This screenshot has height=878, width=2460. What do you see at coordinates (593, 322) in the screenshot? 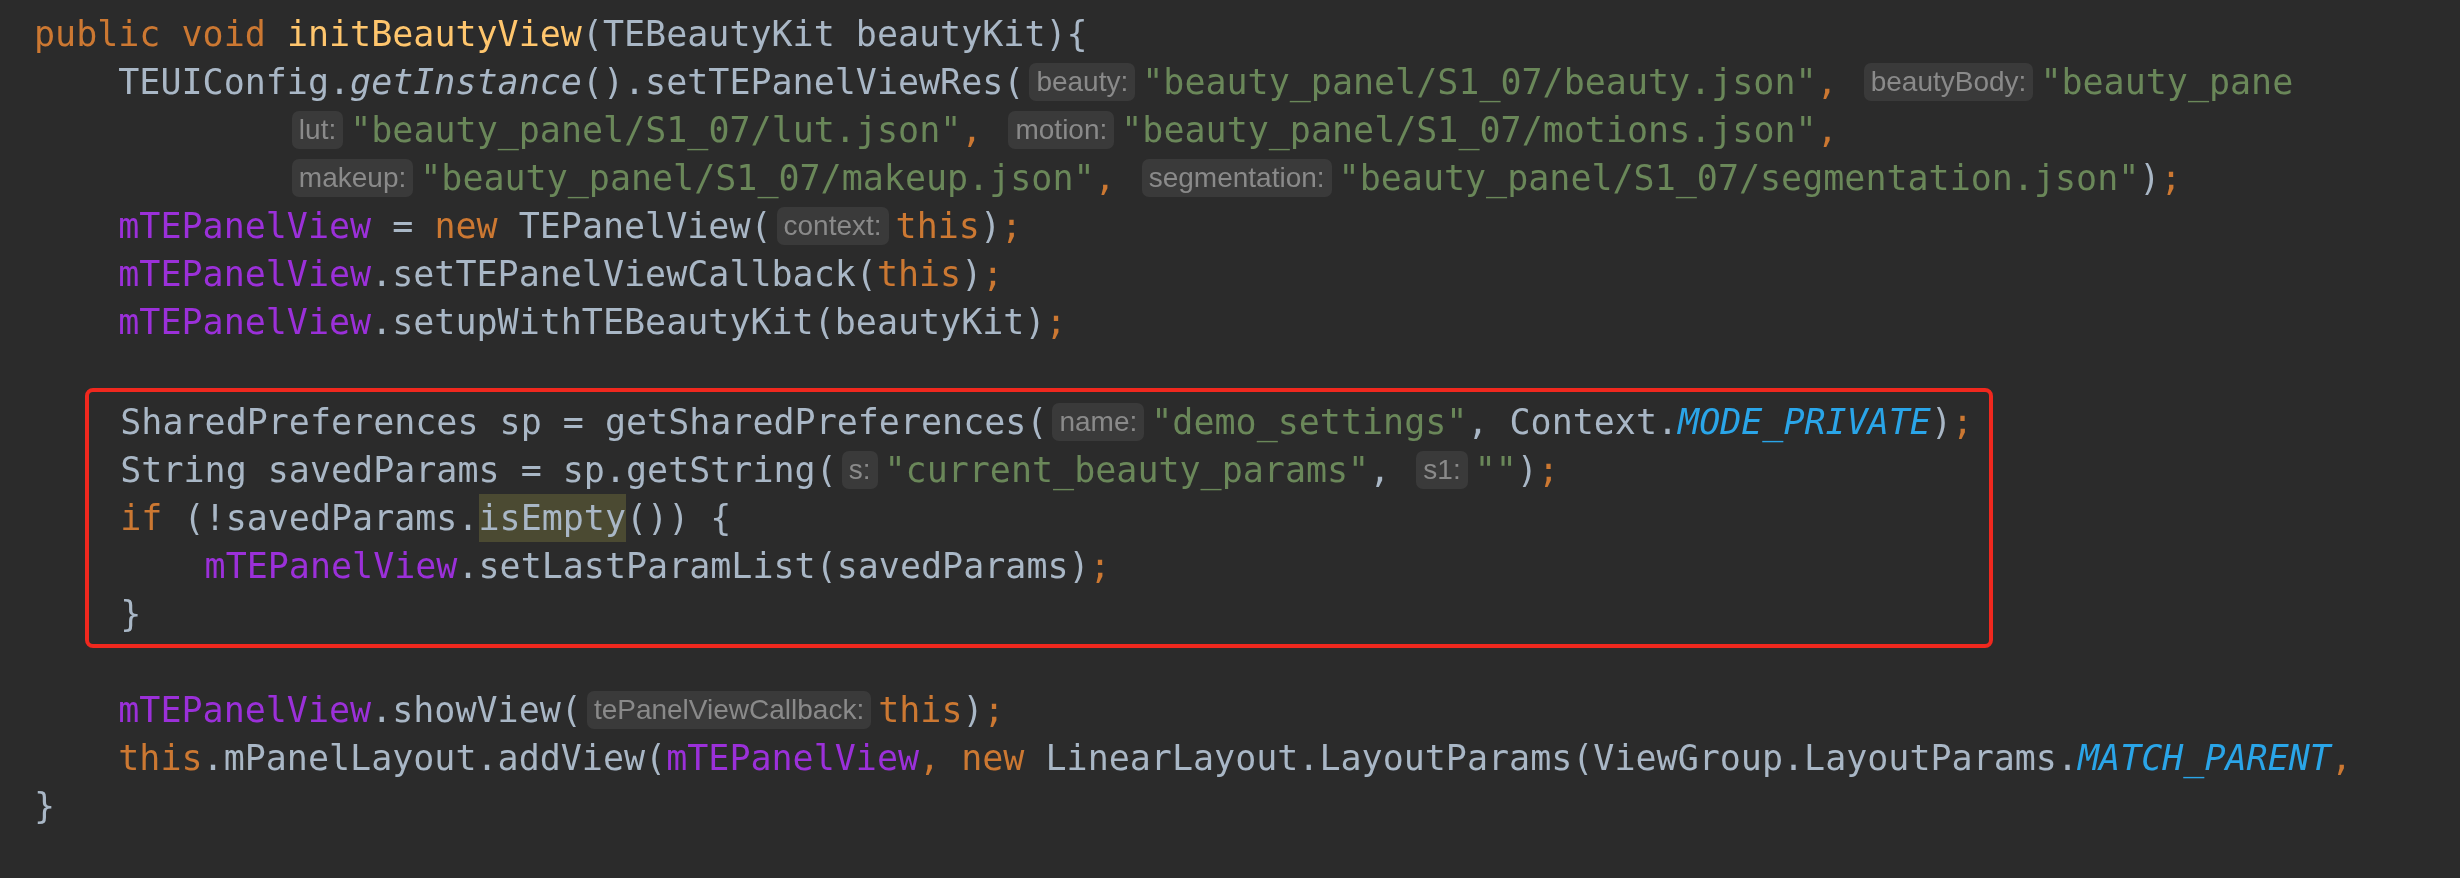
I see `code-line: mTEPanelView.setupWithTEBeautyKit(beautyKit);` at bounding box center [593, 322].